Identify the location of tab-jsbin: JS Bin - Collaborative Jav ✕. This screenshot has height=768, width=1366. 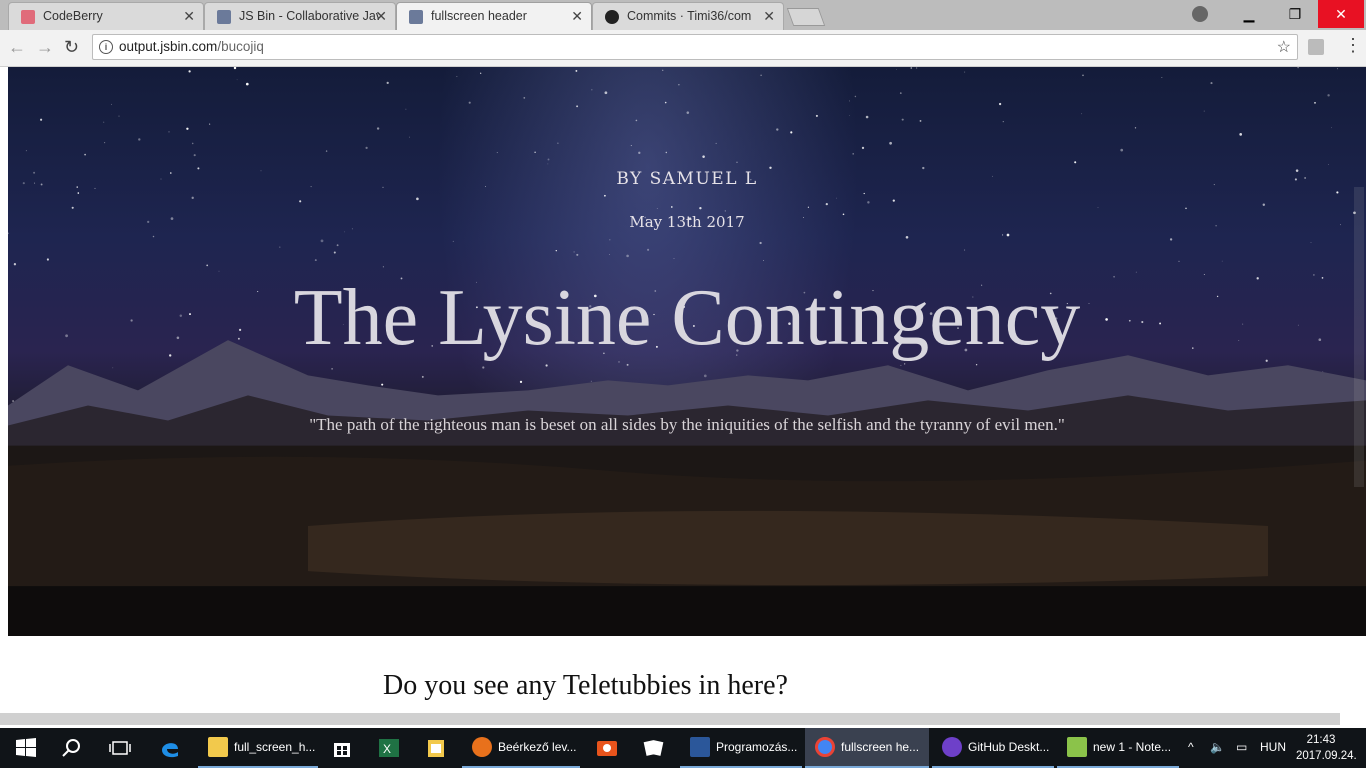
(300, 16).